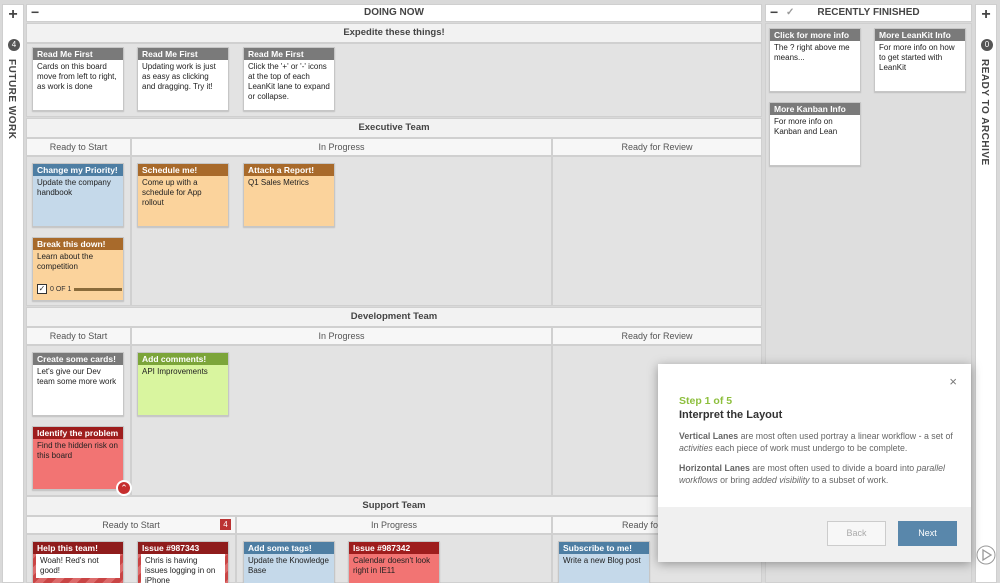  I want to click on recently-finished-title: RECENTLY FINISHED, so click(868, 12).